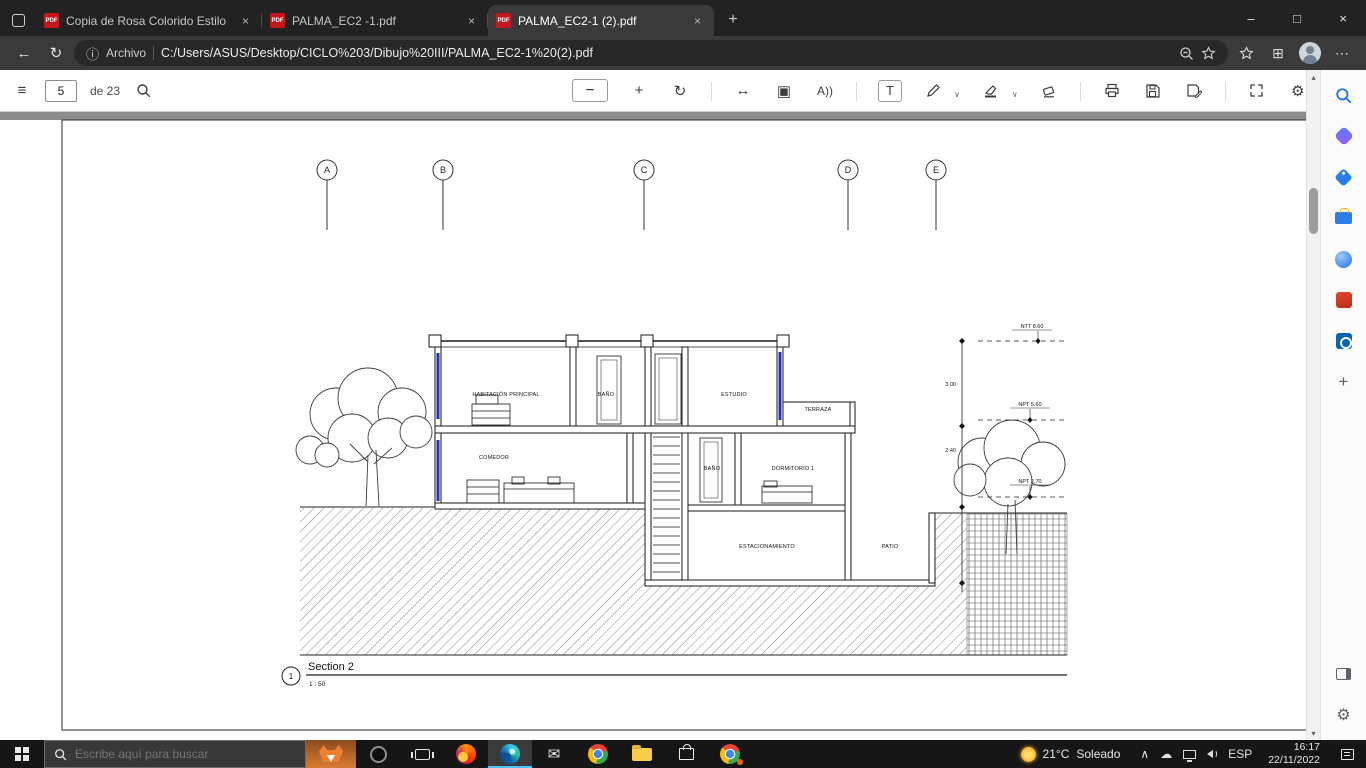  I want to click on taskbar-app-cortana, so click(378, 754).